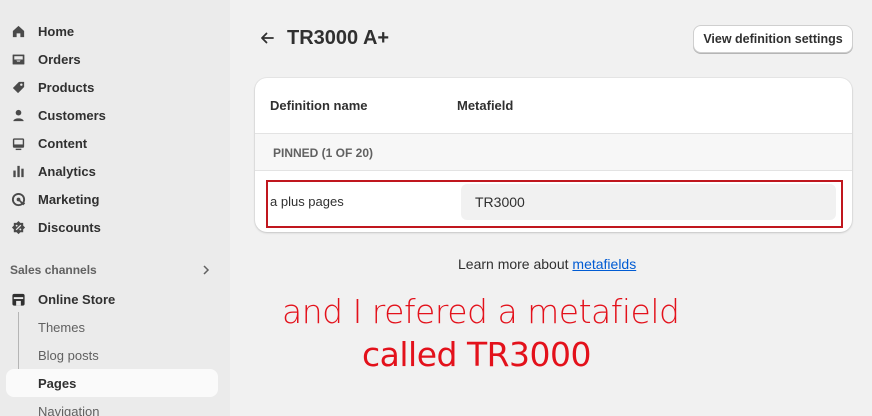  Describe the element at coordinates (206, 270) in the screenshot. I see `chevron-right-icon` at that location.